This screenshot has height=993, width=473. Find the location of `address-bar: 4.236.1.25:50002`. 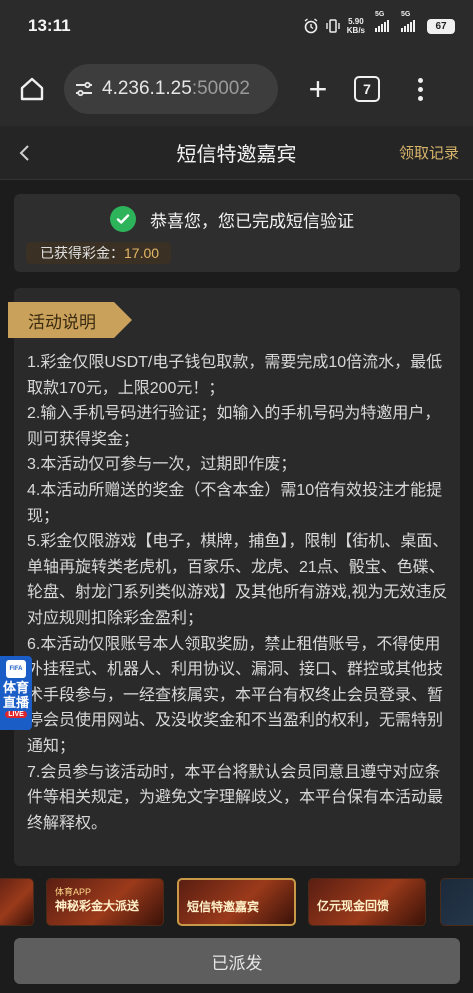

address-bar: 4.236.1.25:50002 is located at coordinates (171, 89).